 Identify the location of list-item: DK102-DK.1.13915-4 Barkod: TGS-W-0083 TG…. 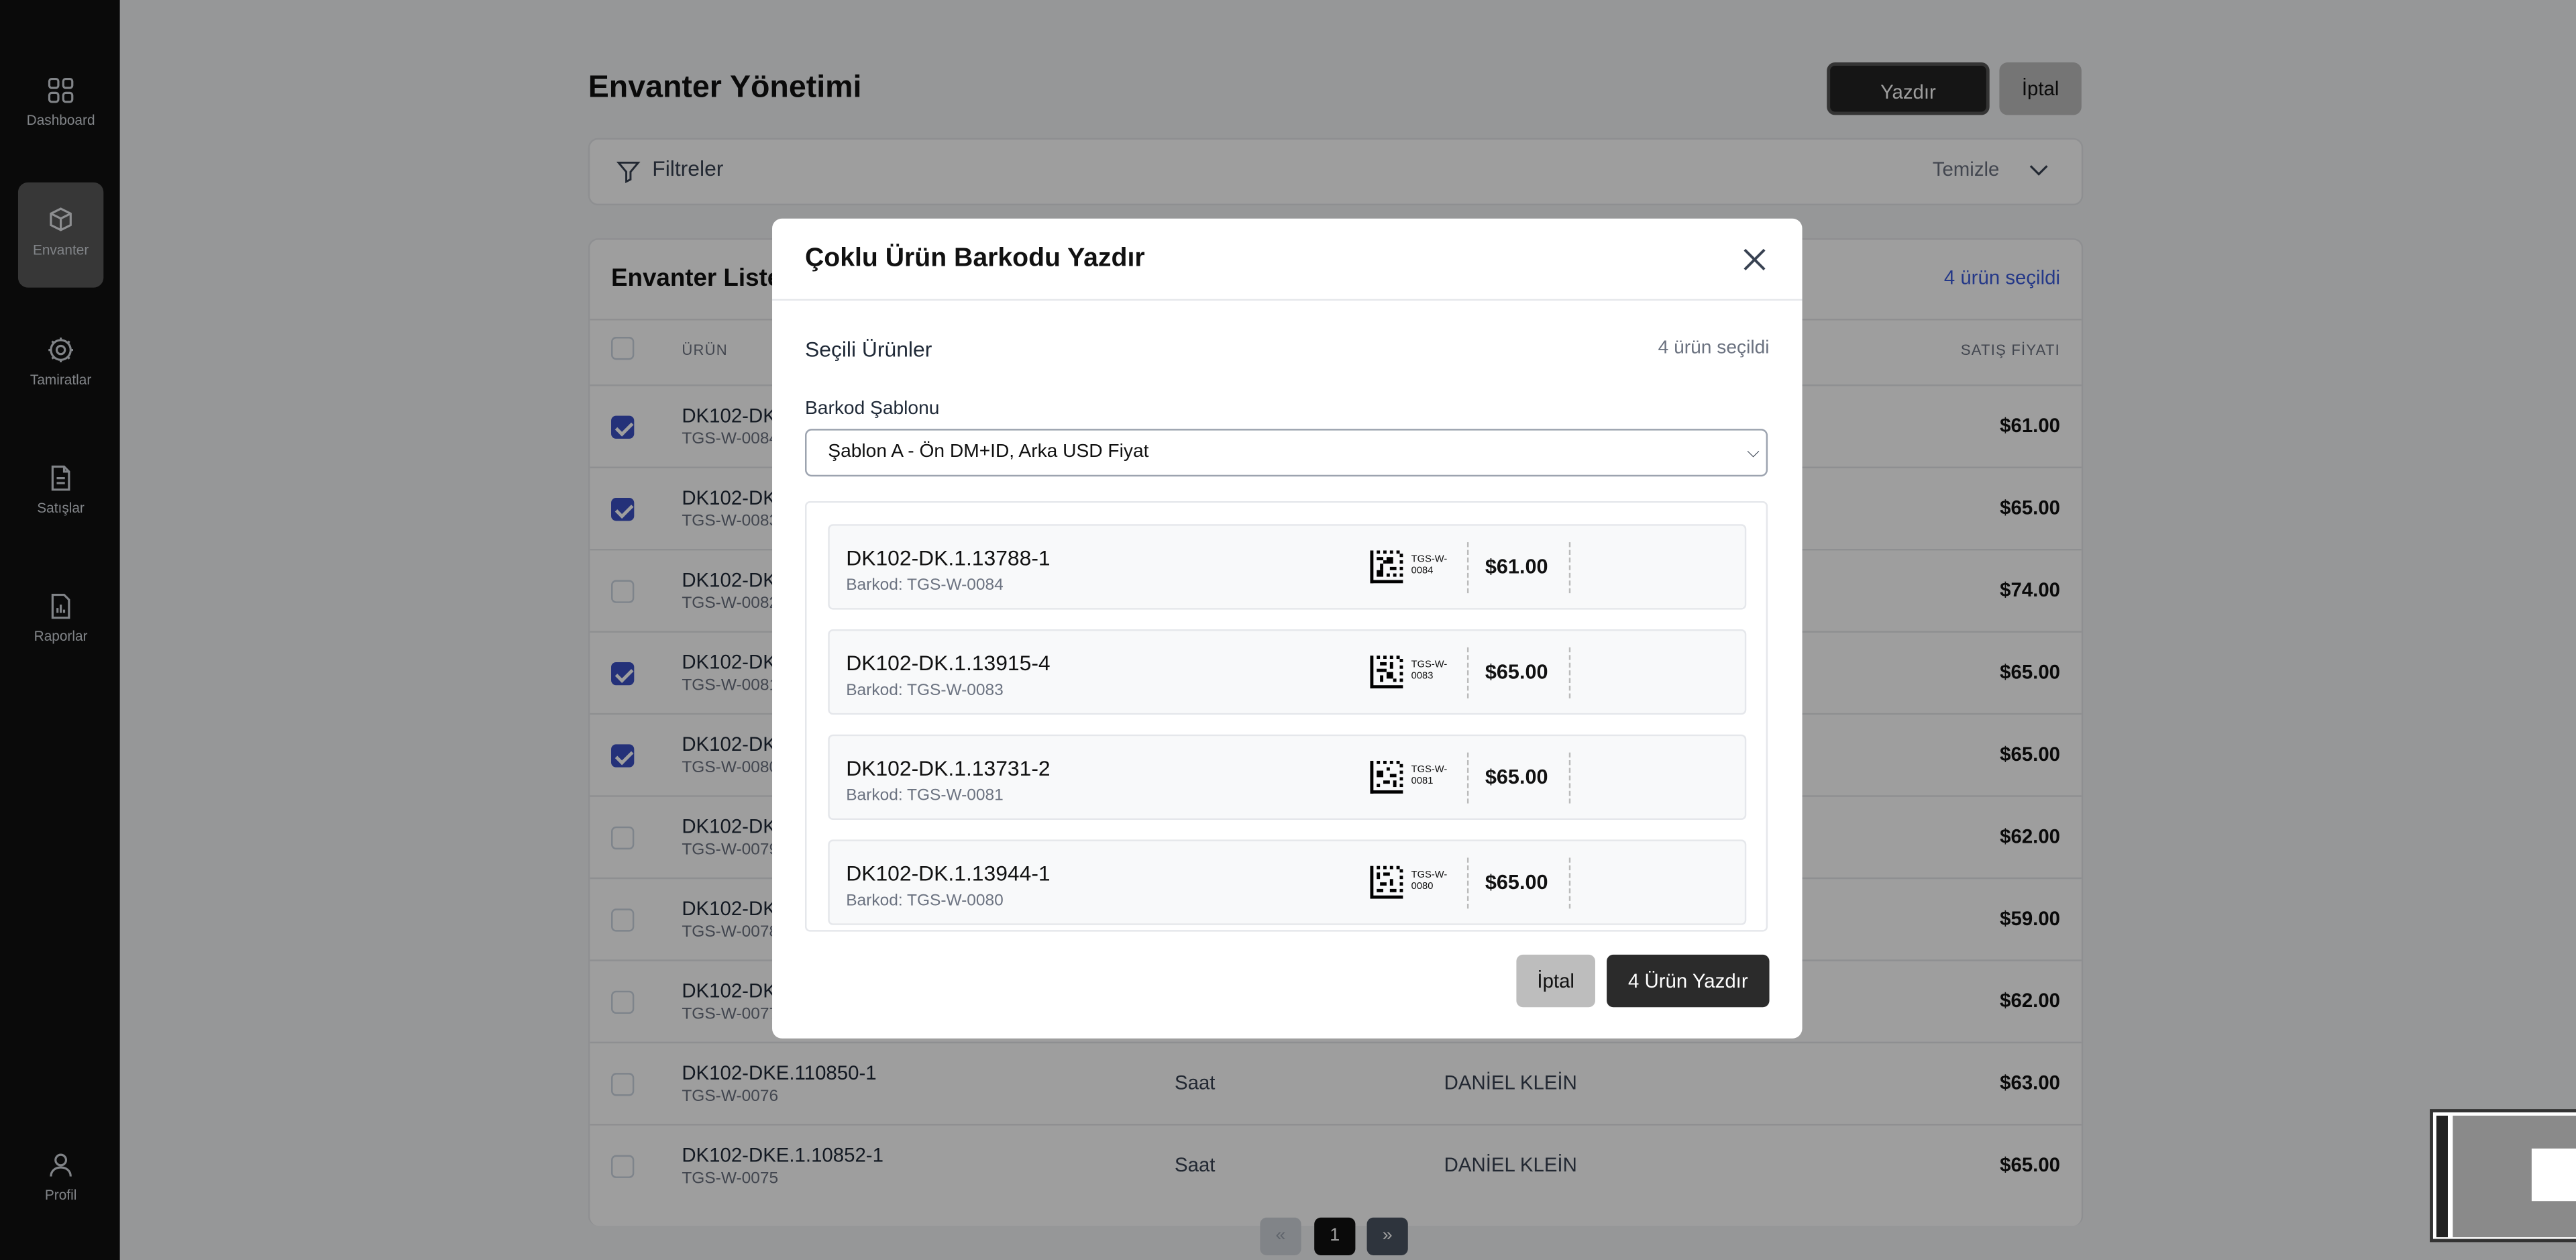
(1287, 672).